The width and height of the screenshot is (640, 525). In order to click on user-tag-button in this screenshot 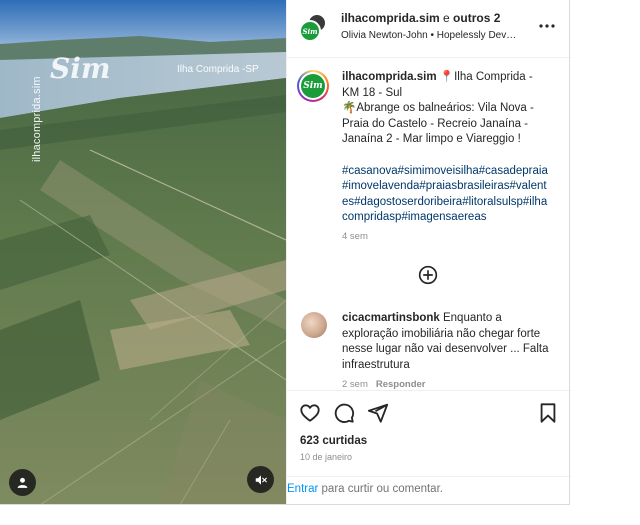, I will do `click(22, 482)`.